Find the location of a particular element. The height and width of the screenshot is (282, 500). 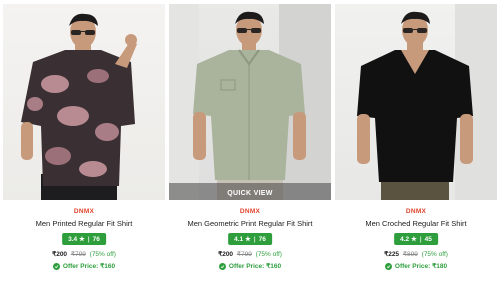

rating-badge: 4.2 ★ | 45 is located at coordinates (416, 239).